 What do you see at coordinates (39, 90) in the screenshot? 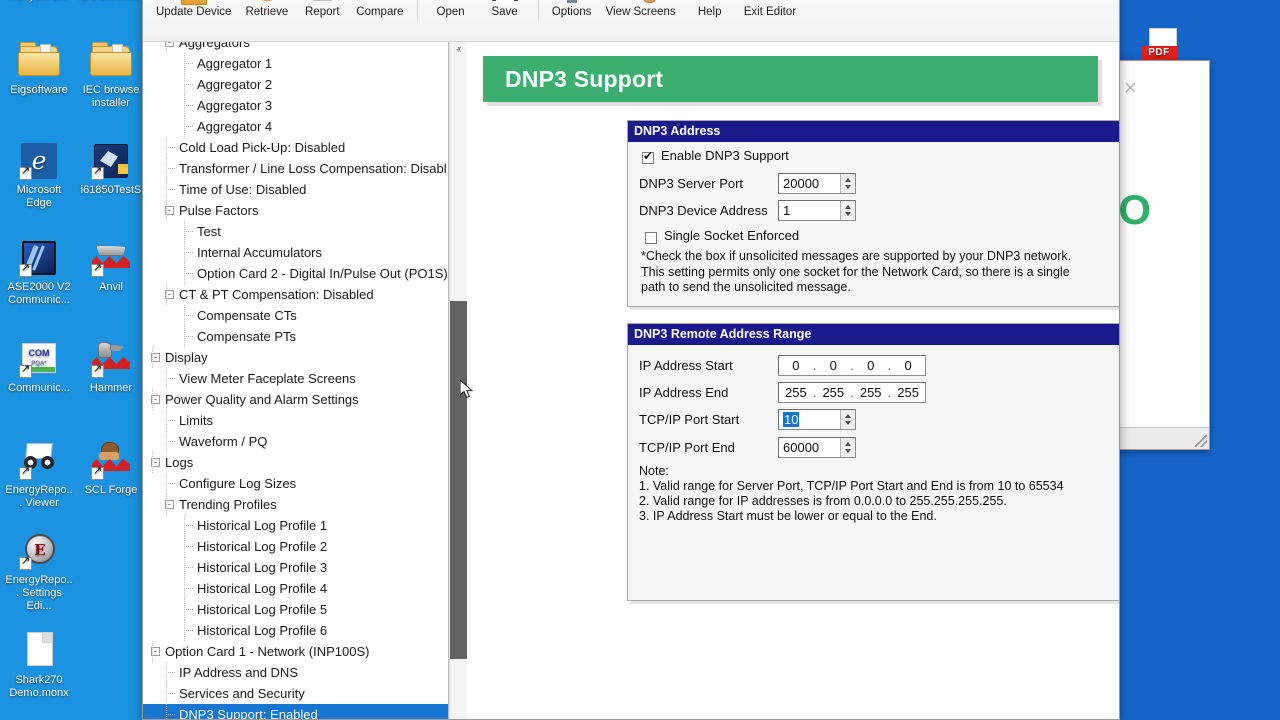
I see `desktop-icon-label: Eigsoftware` at bounding box center [39, 90].